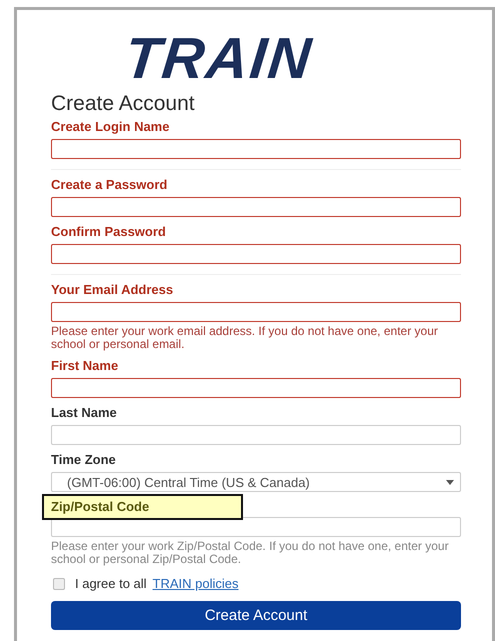  I want to click on field-label: First Name, so click(84, 366).